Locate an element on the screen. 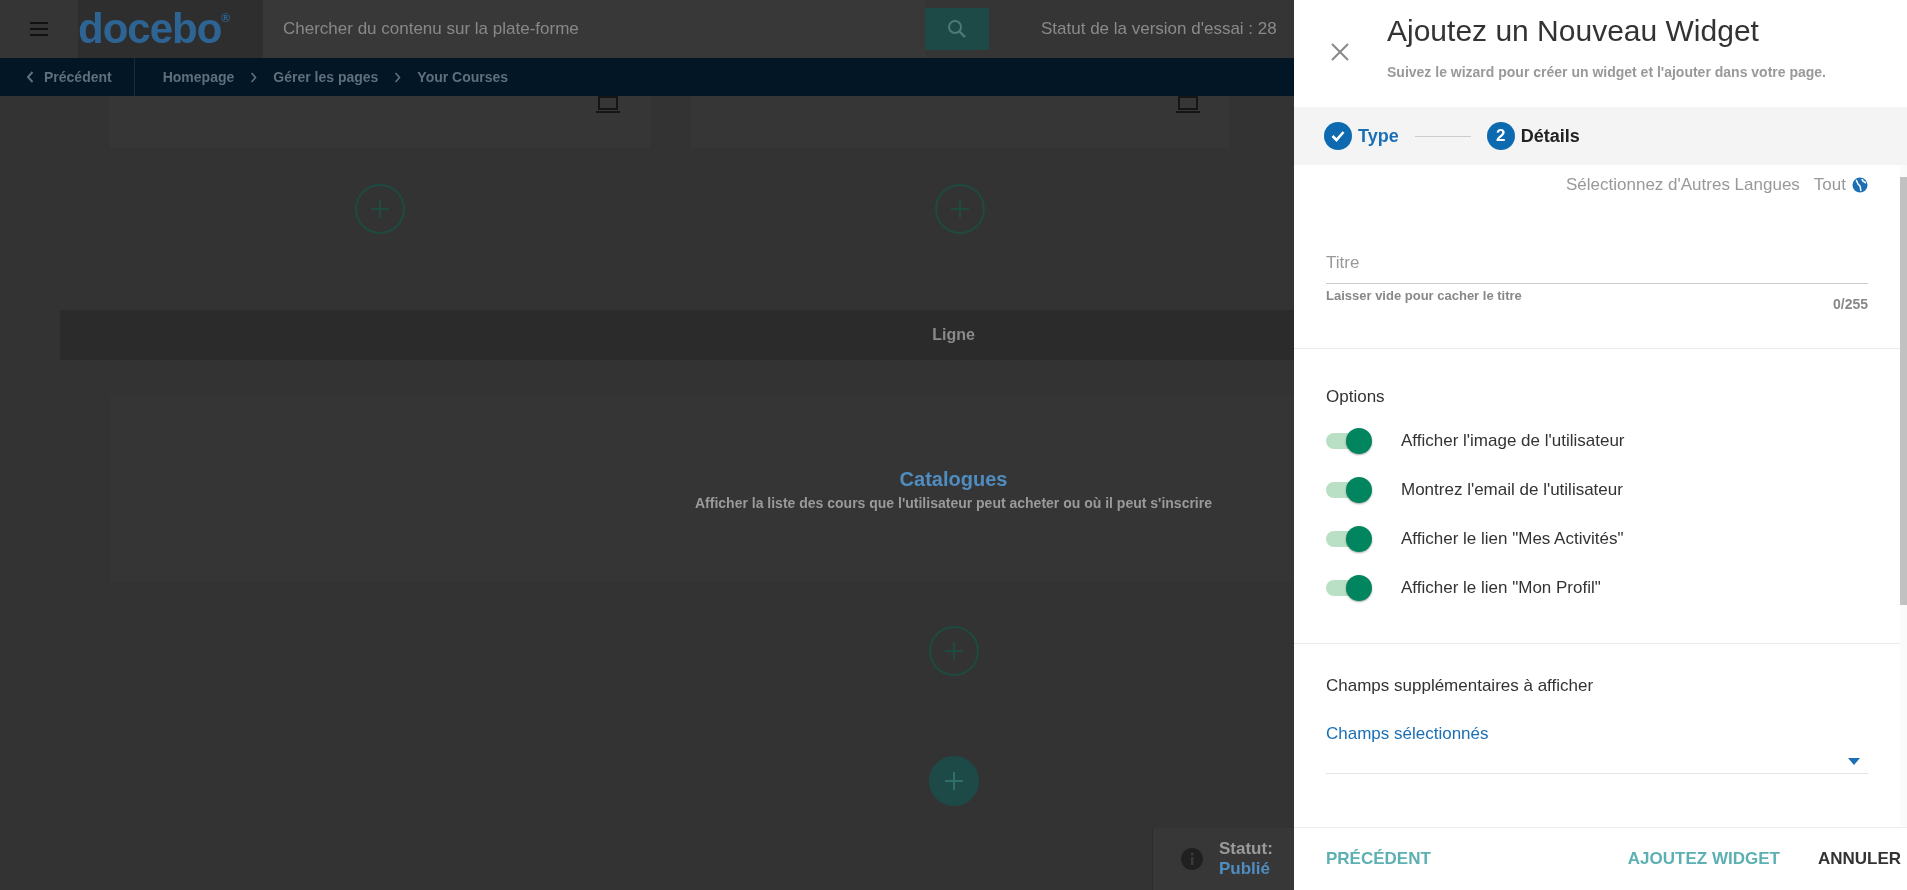 This screenshot has width=1907, height=890. row-label: Ligne is located at coordinates (953, 335).